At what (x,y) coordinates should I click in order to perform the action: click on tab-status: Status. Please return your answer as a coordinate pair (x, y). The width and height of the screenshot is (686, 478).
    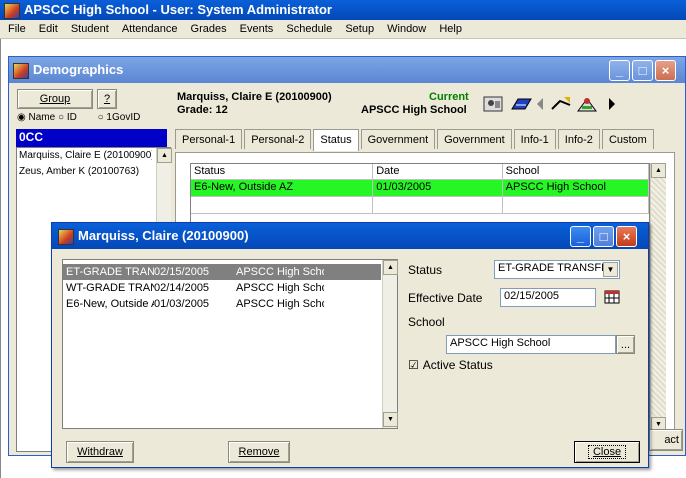
    Looking at the image, I should click on (336, 140).